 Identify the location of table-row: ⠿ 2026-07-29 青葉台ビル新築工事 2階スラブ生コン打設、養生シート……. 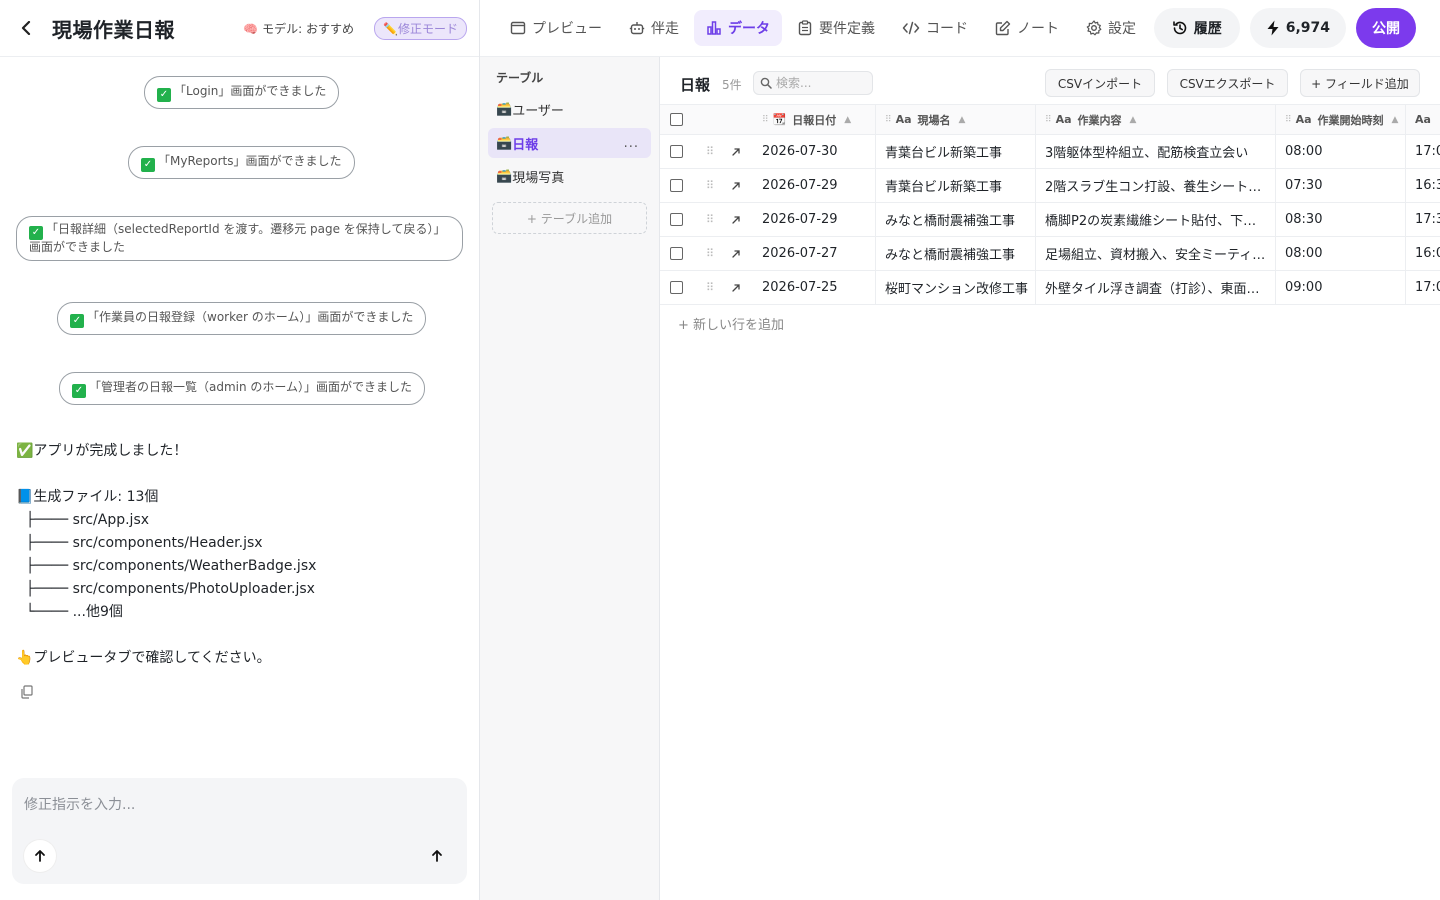
(1050, 186).